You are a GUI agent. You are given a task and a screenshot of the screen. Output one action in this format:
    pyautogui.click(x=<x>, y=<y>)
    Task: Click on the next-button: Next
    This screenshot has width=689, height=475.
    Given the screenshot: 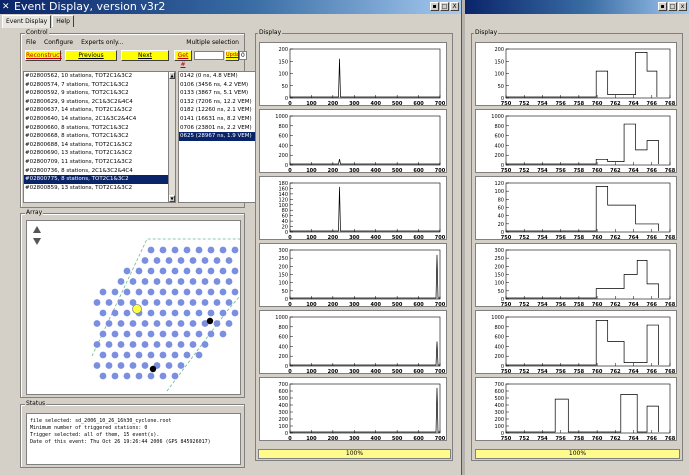 What is the action you would take?
    pyautogui.click(x=145, y=55)
    